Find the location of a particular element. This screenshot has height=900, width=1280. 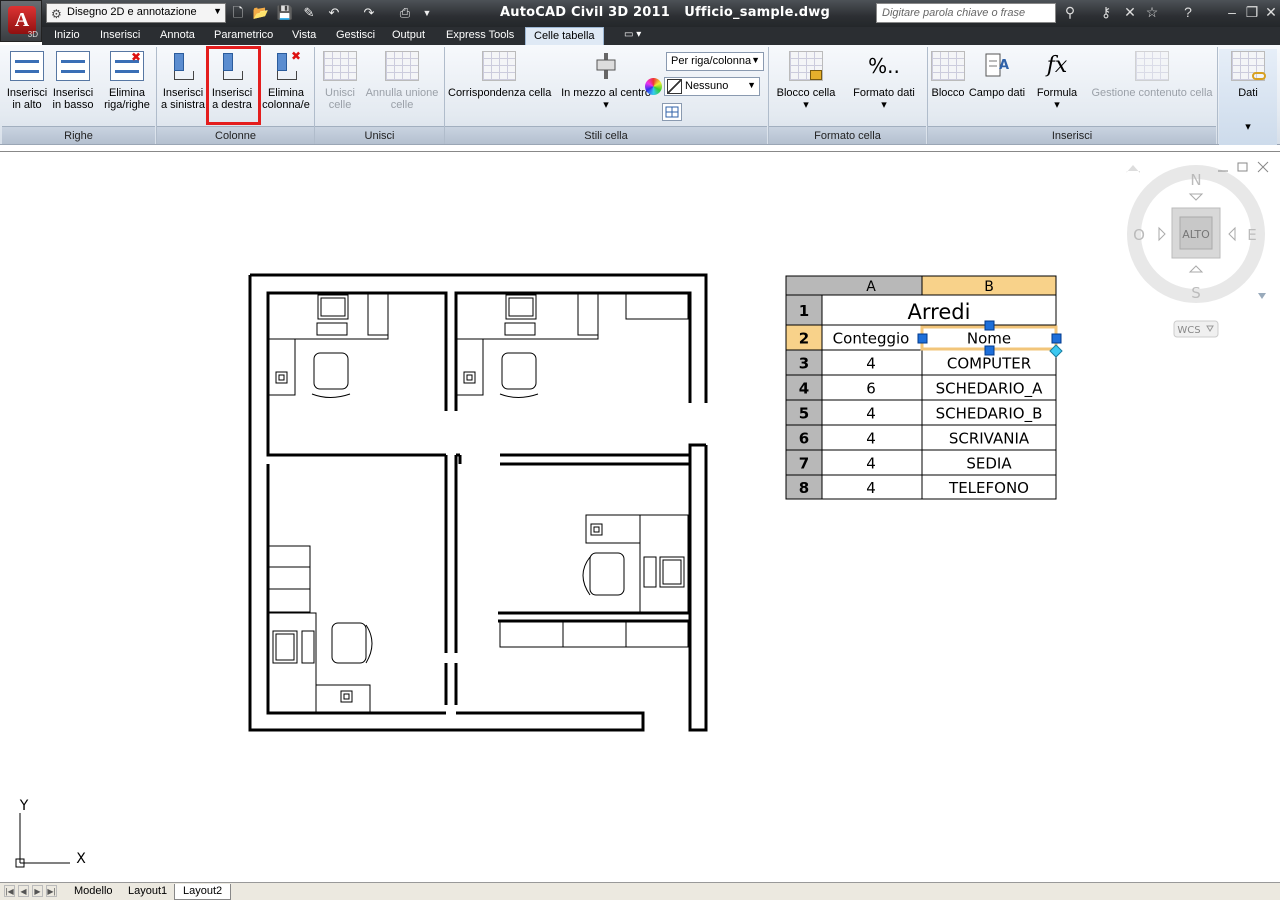

qat-menu-icon: ▼ is located at coordinates (427, 13).